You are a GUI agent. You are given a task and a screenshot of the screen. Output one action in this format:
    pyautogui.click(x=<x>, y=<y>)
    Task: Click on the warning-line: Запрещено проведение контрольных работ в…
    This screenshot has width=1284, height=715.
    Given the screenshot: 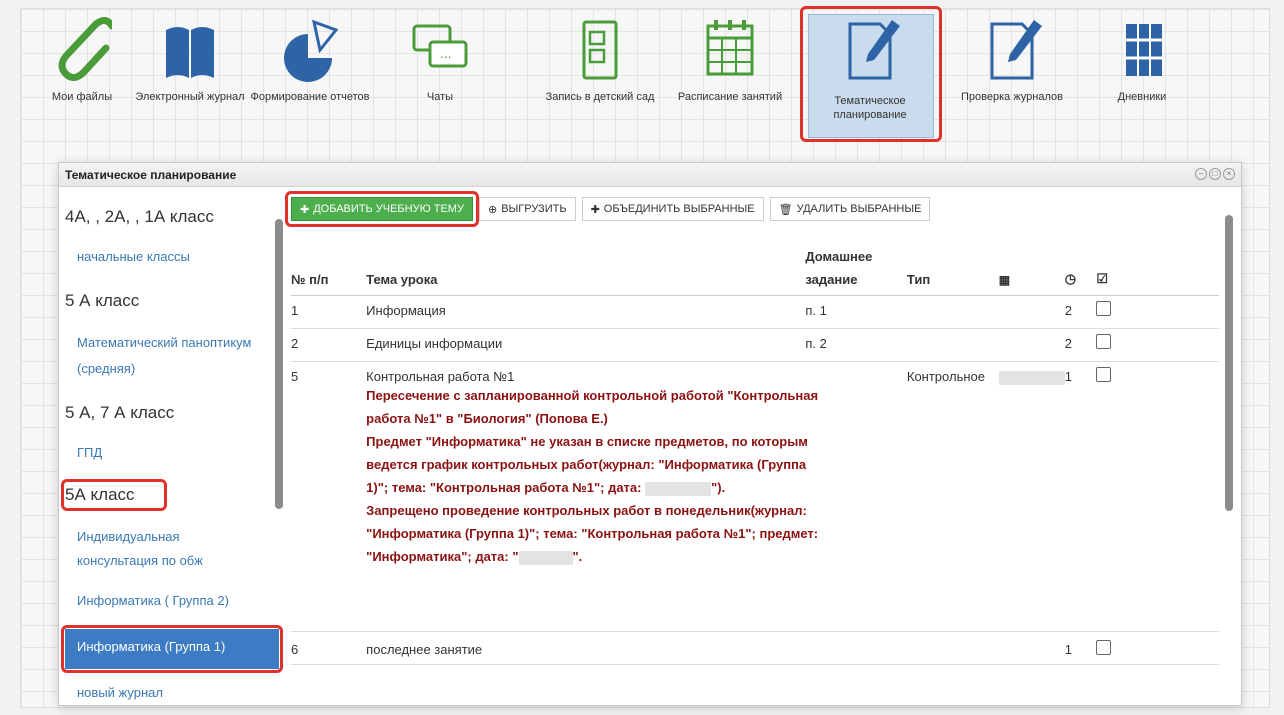 What is the action you would take?
    pyautogui.click(x=586, y=510)
    